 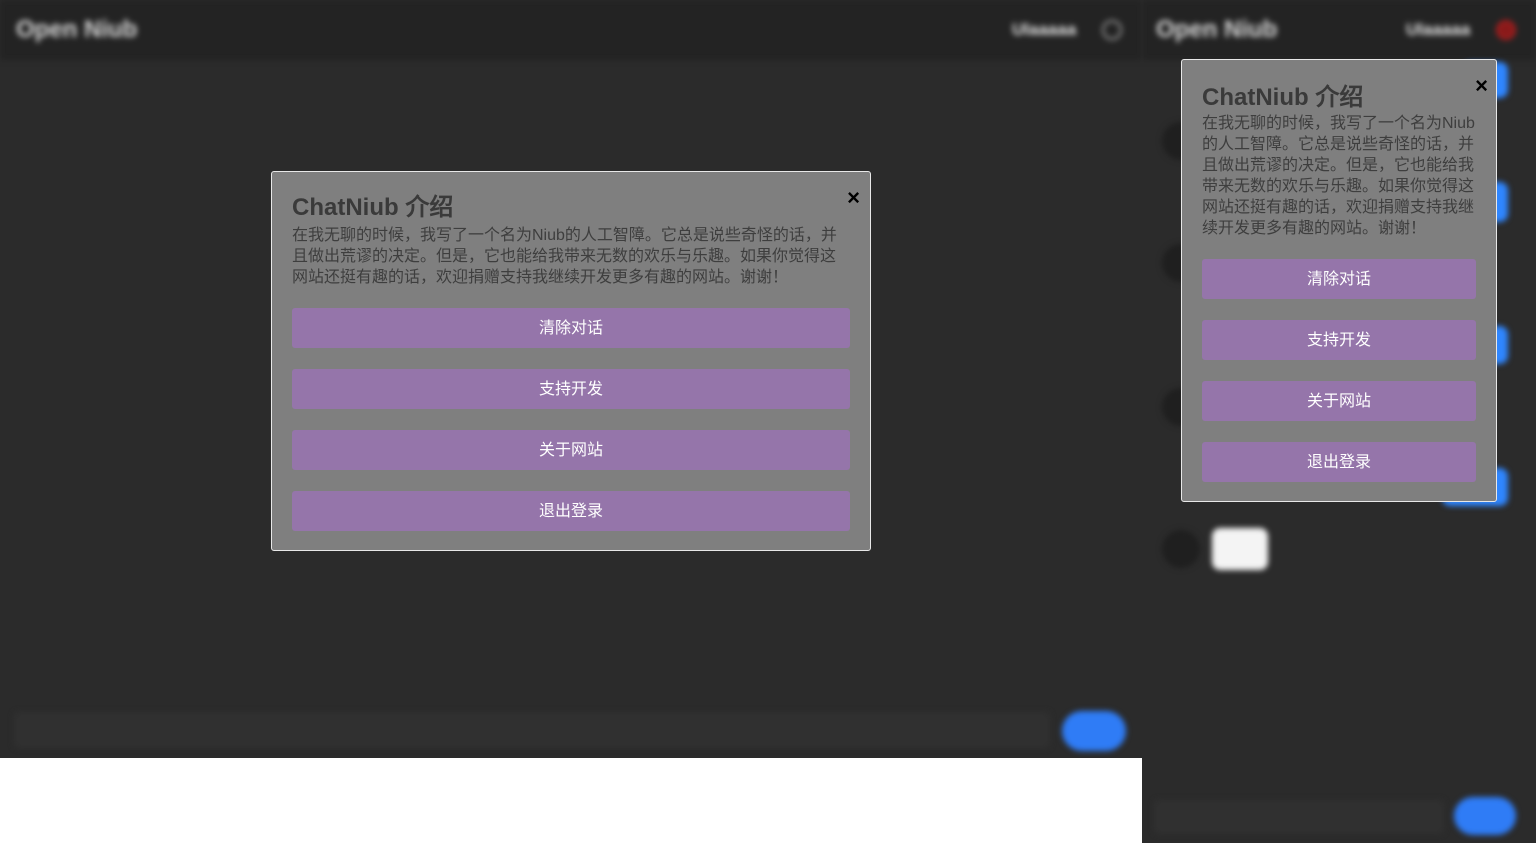 I want to click on user-circle-icon, so click(x=1112, y=30).